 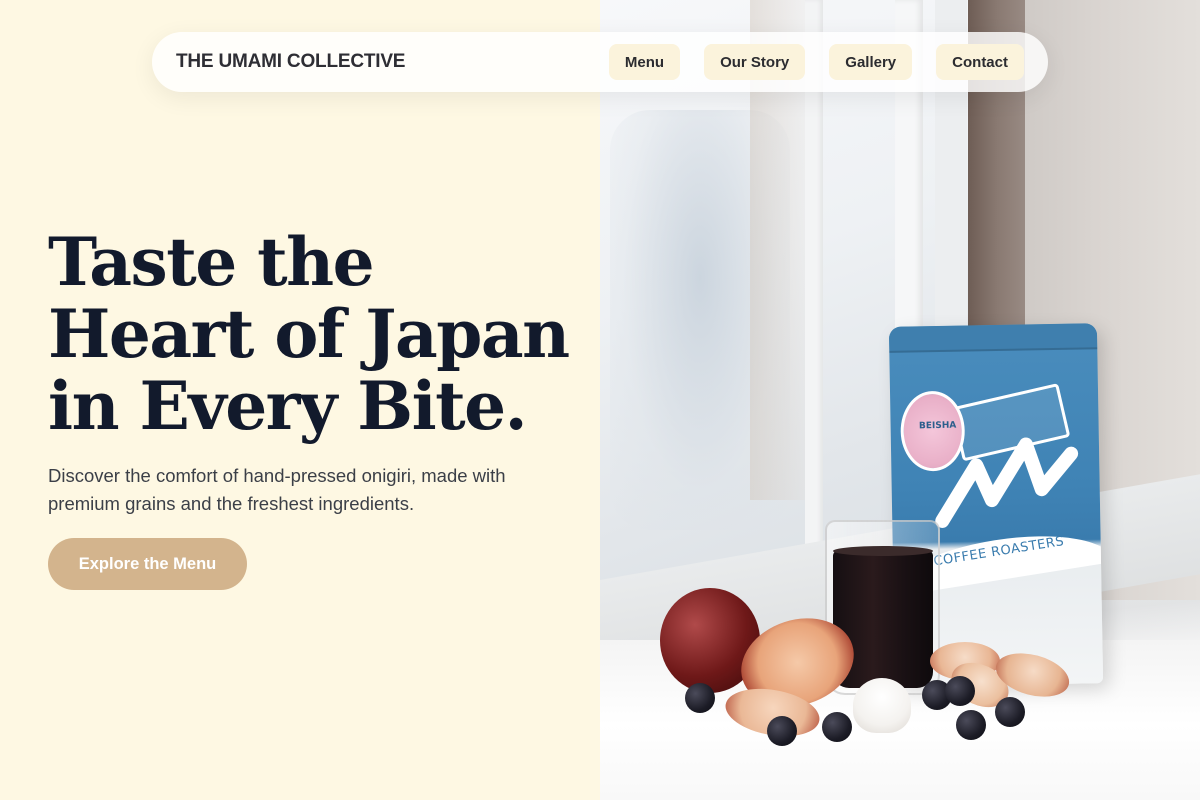 I want to click on hero-title: Taste the Heart of Japan in Every Bite., so click(x=318, y=334).